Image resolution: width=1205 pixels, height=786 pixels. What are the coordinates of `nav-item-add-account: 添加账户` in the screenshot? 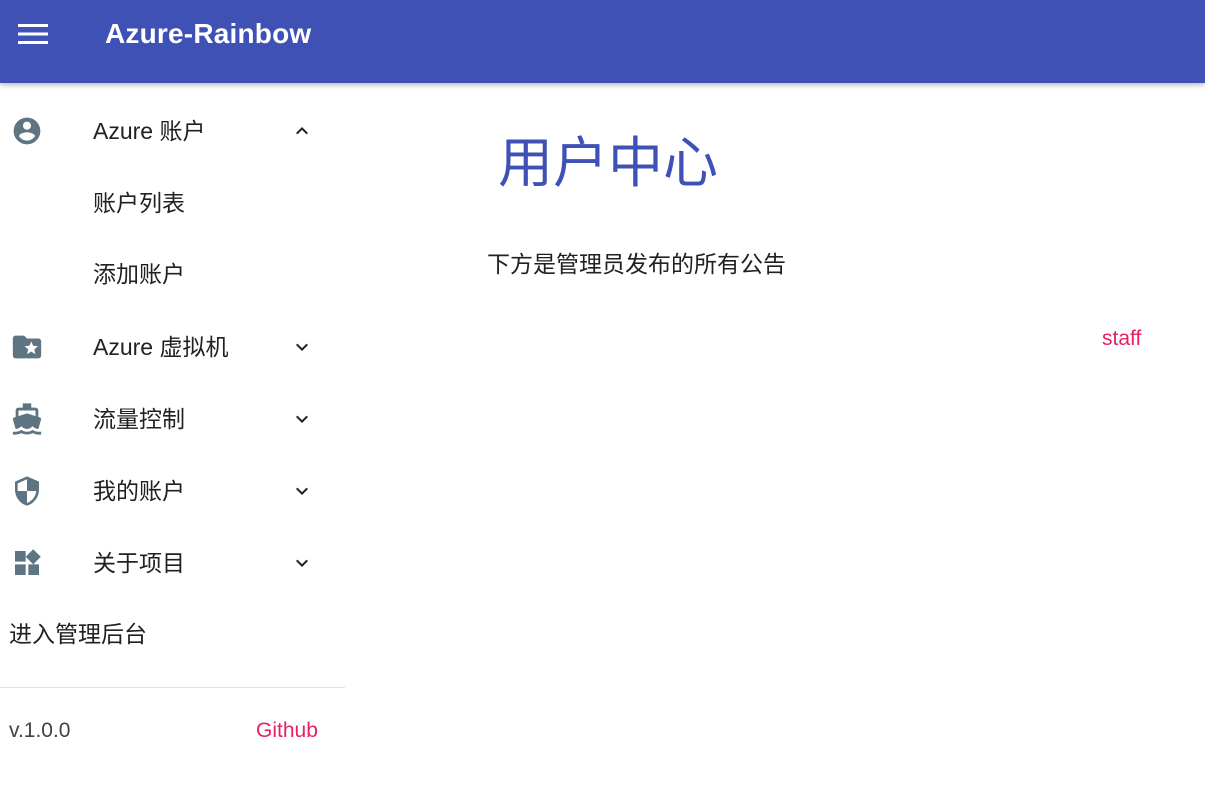 It's located at (172, 274).